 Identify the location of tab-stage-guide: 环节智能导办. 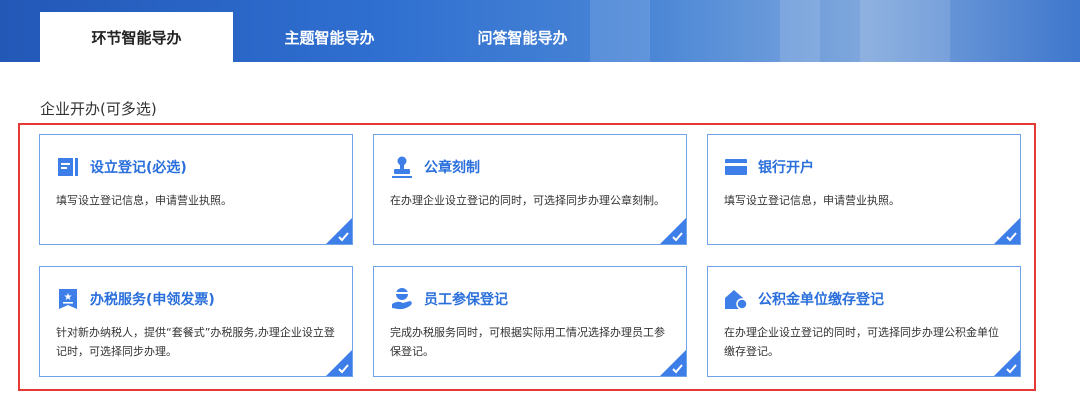
(136, 37).